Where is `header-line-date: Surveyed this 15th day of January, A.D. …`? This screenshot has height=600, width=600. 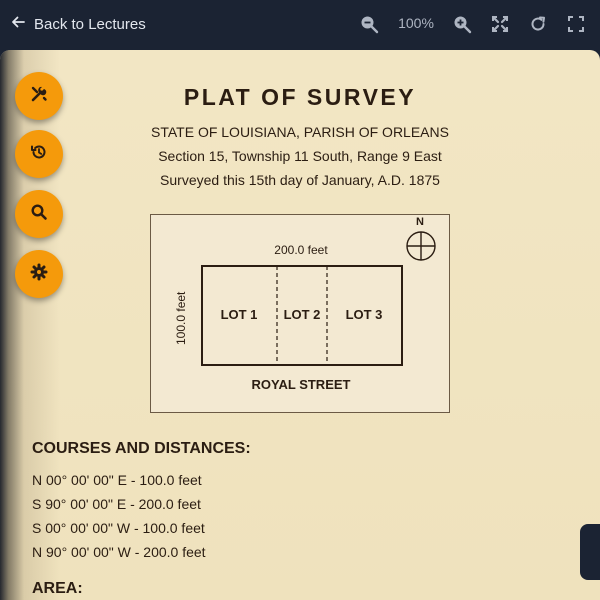 header-line-date: Surveyed this 15th day of January, A.D. … is located at coordinates (300, 180).